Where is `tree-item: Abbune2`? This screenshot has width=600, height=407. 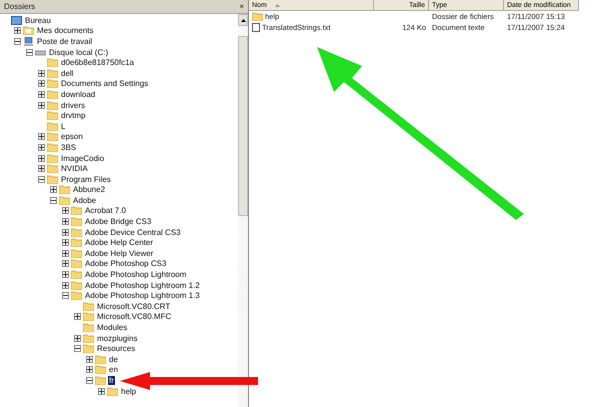
tree-item: Abbune2 is located at coordinates (89, 189).